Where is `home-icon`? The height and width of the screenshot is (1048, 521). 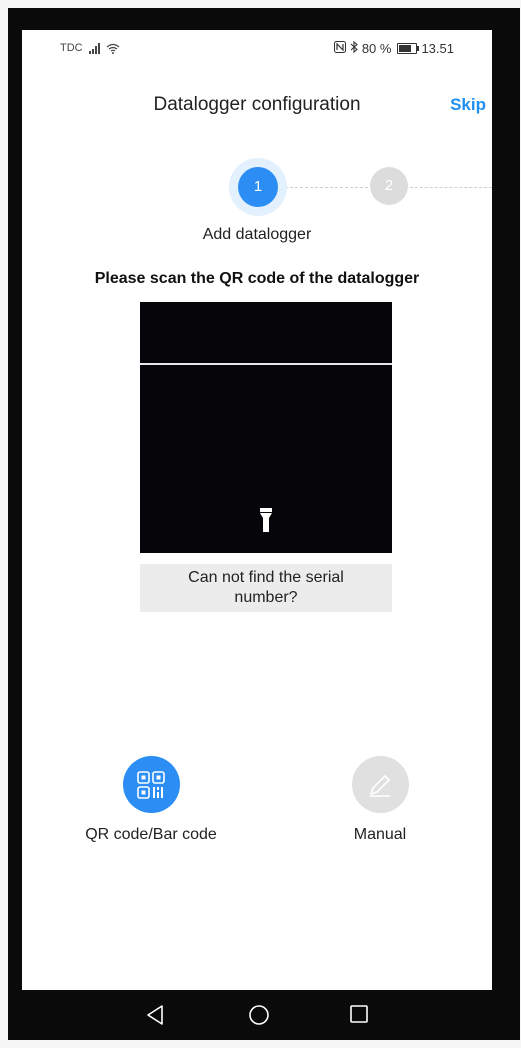
home-icon is located at coordinates (259, 1017).